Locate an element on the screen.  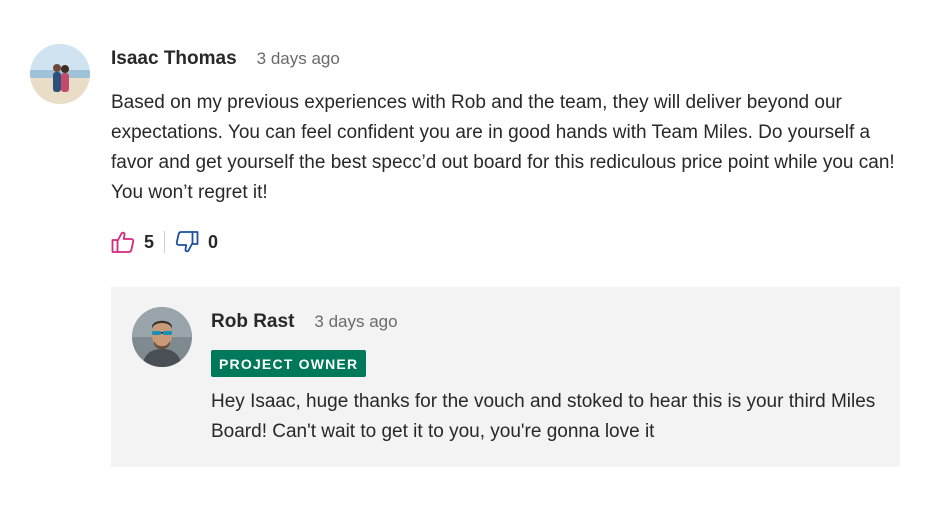
avatar-rob-rast is located at coordinates (162, 337).